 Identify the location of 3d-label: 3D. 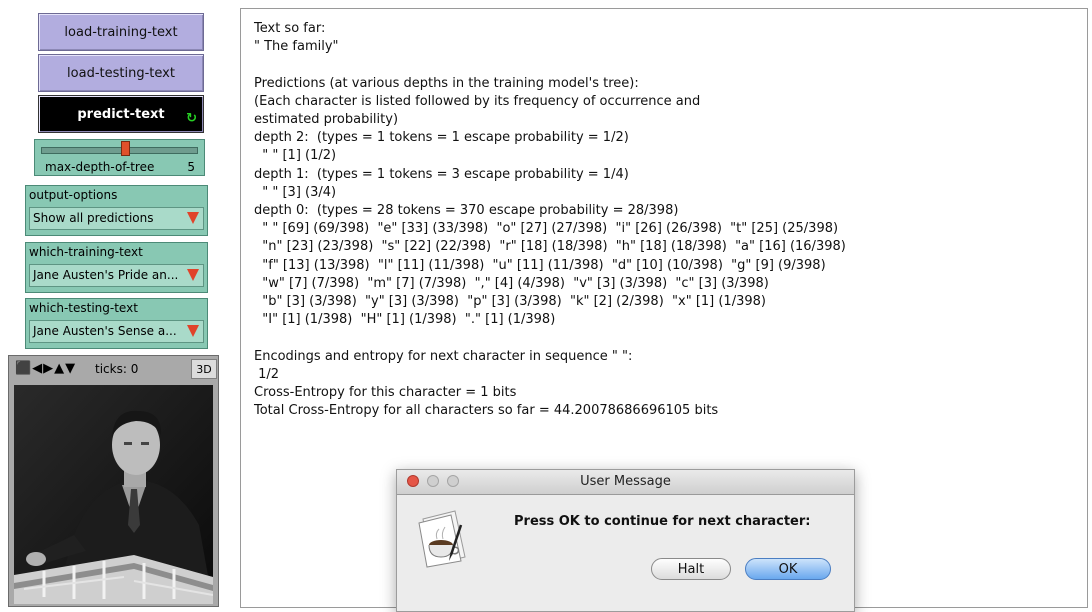
(204, 369).